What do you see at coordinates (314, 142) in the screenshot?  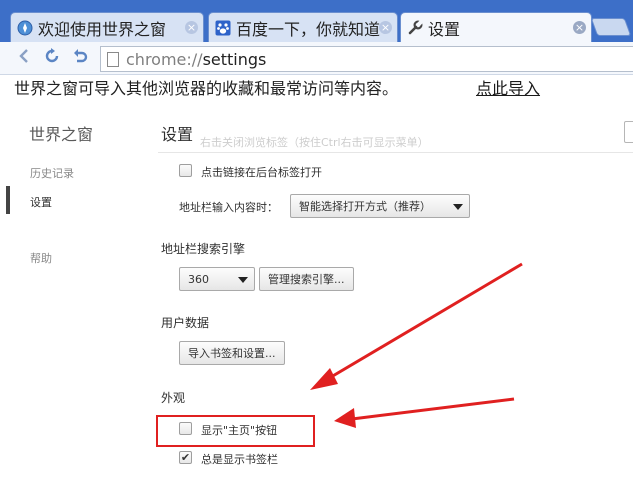 I see `scrolled-option-ghost: 右击关闭浏览标签（按住Ctrl右击可显示菜单）` at bounding box center [314, 142].